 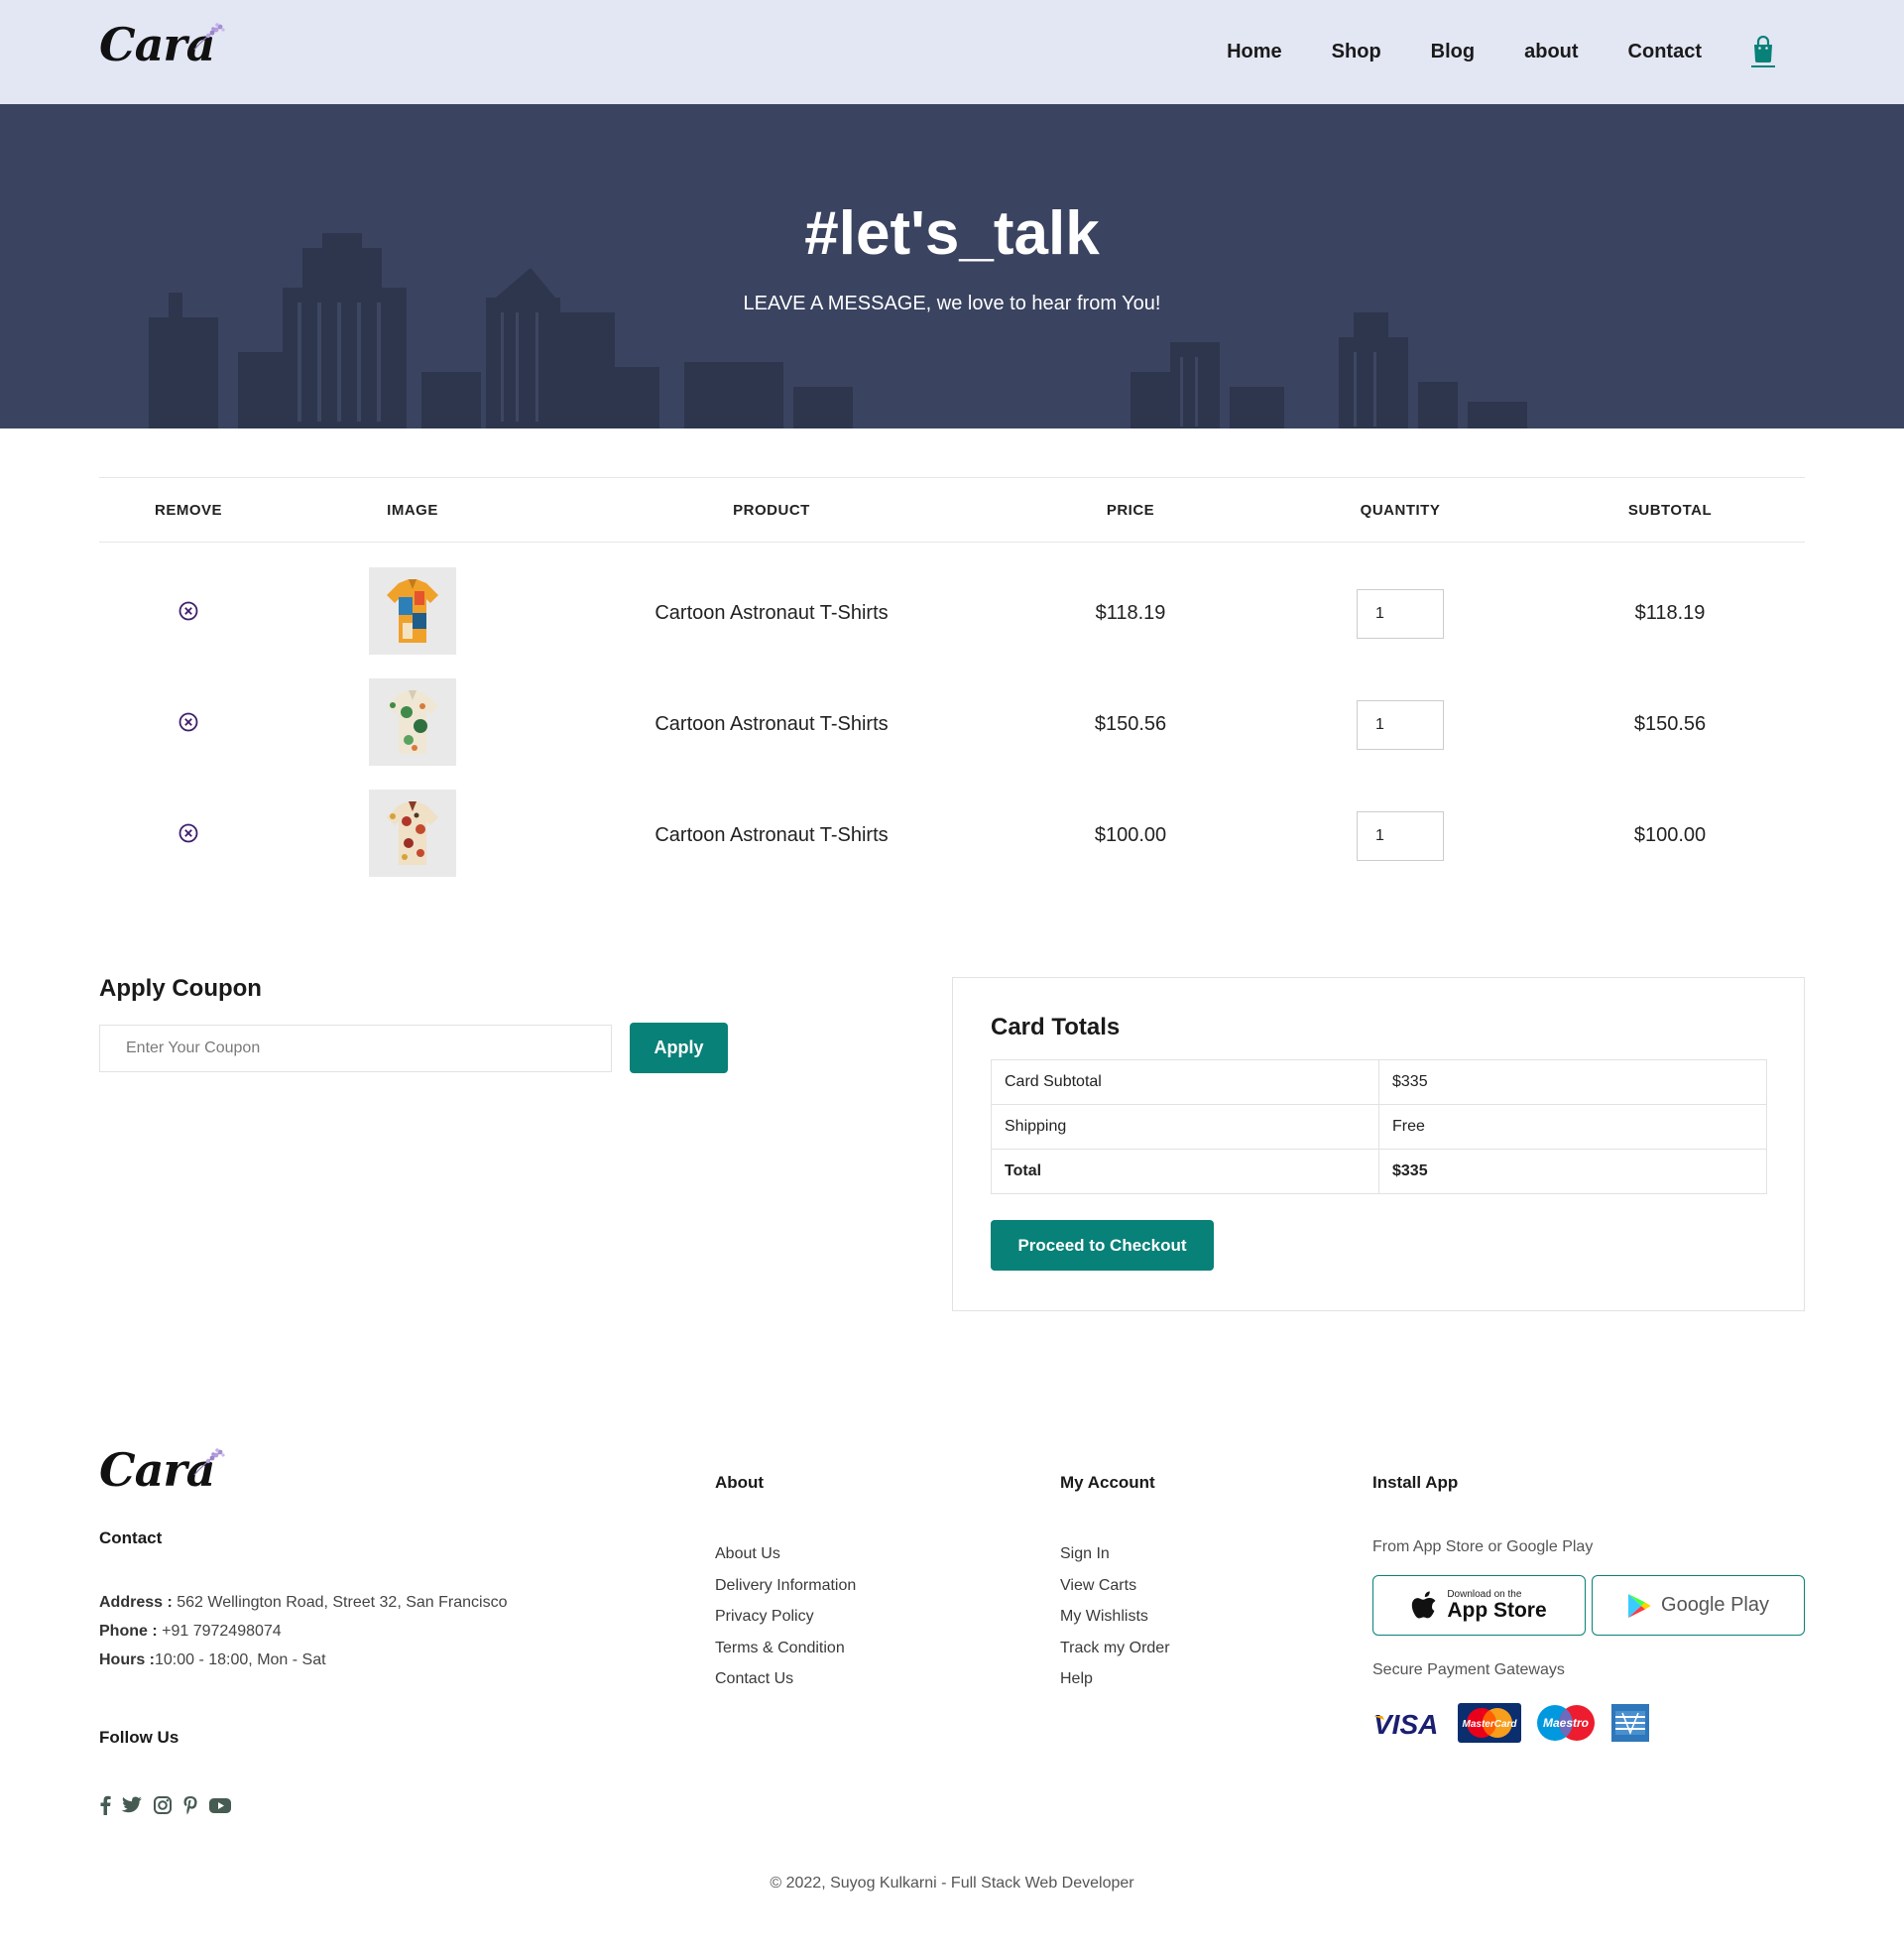 I want to click on mastercard-logo: MasterCard, so click(x=1489, y=1723).